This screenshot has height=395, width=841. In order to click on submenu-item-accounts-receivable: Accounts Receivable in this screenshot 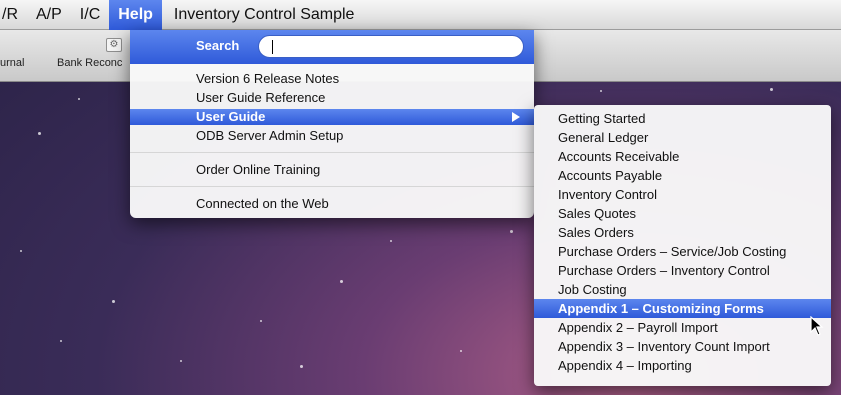, I will do `click(682, 156)`.